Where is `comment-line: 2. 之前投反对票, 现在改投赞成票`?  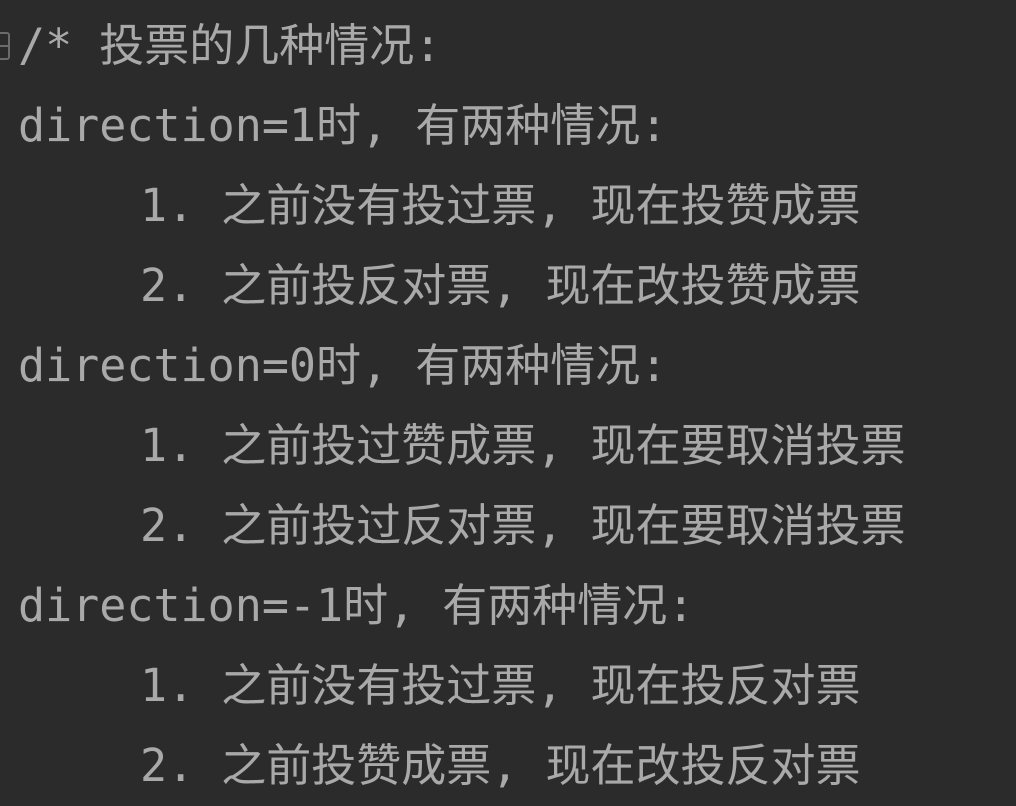 comment-line: 2. 之前投反对票, 现在改投赞成票 is located at coordinates (500, 285).